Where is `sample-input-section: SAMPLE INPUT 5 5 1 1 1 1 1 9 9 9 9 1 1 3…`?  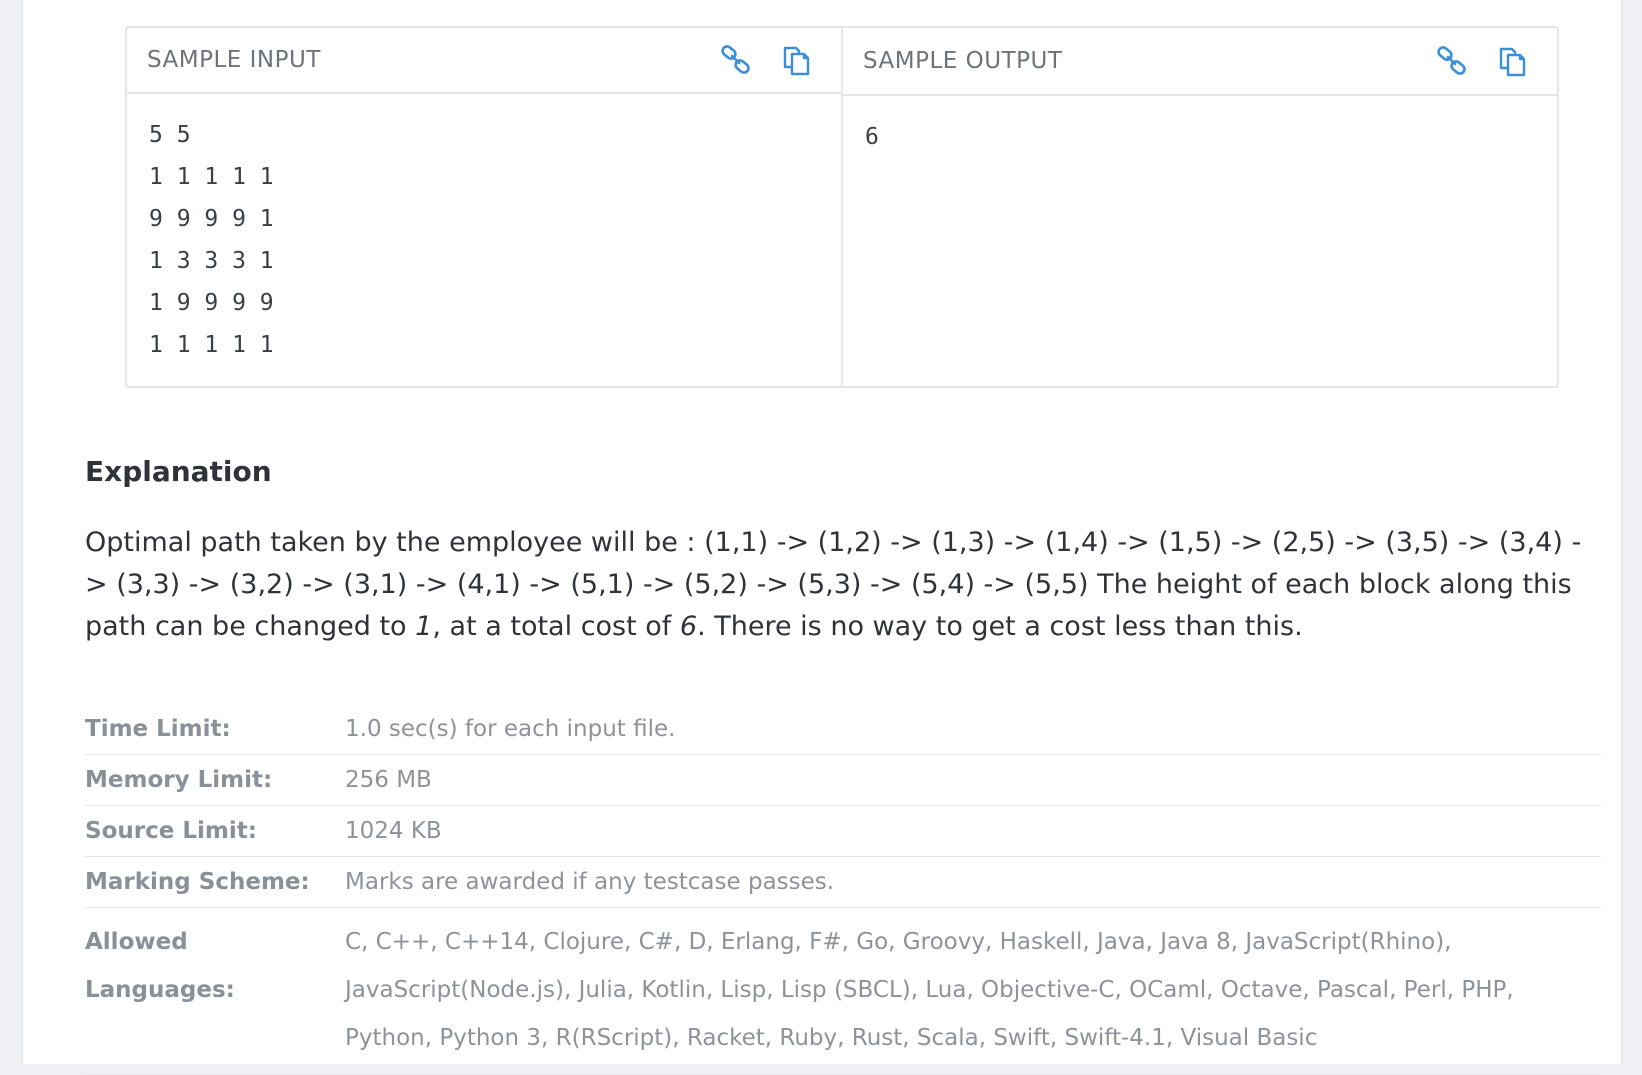 sample-input-section: SAMPLE INPUT 5 5 1 1 1 1 1 9 9 9 9 1 1 3… is located at coordinates (485, 207).